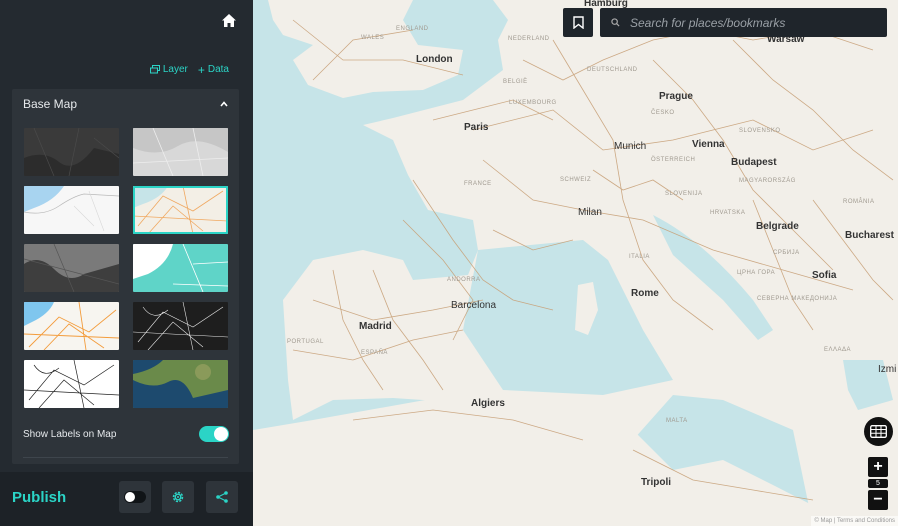 This screenshot has height=526, width=898. Describe the element at coordinates (645, 293) in the screenshot. I see `city-rome: Rome` at that location.